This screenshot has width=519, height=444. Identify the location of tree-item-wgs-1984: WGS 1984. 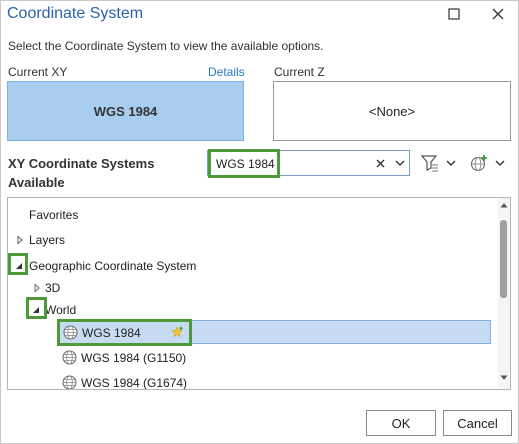
(274, 332).